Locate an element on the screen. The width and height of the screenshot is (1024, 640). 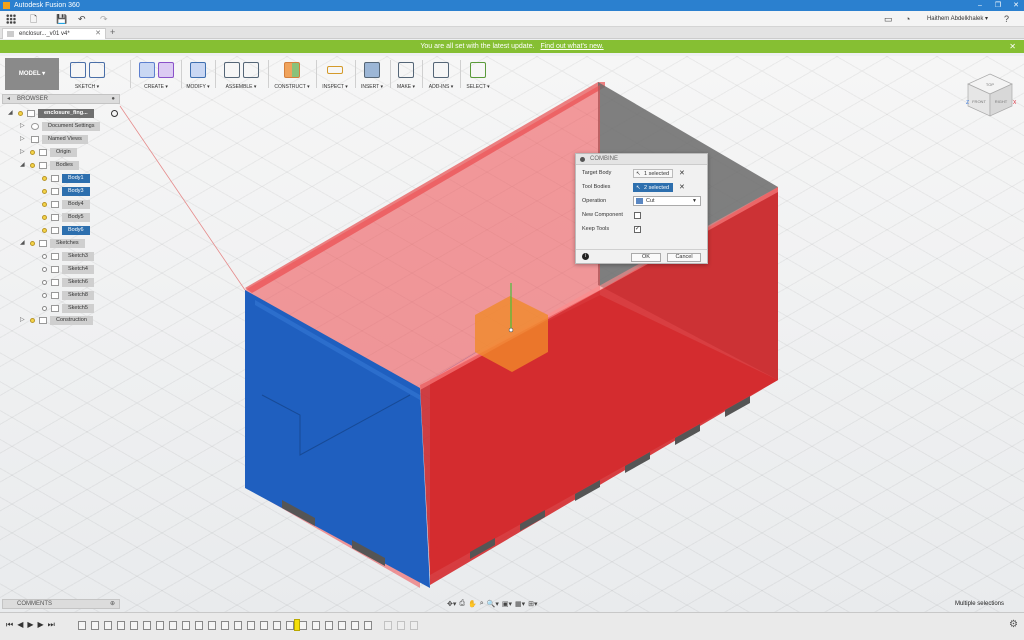
panel-pin-icon: ● is located at coordinates (113, 99).